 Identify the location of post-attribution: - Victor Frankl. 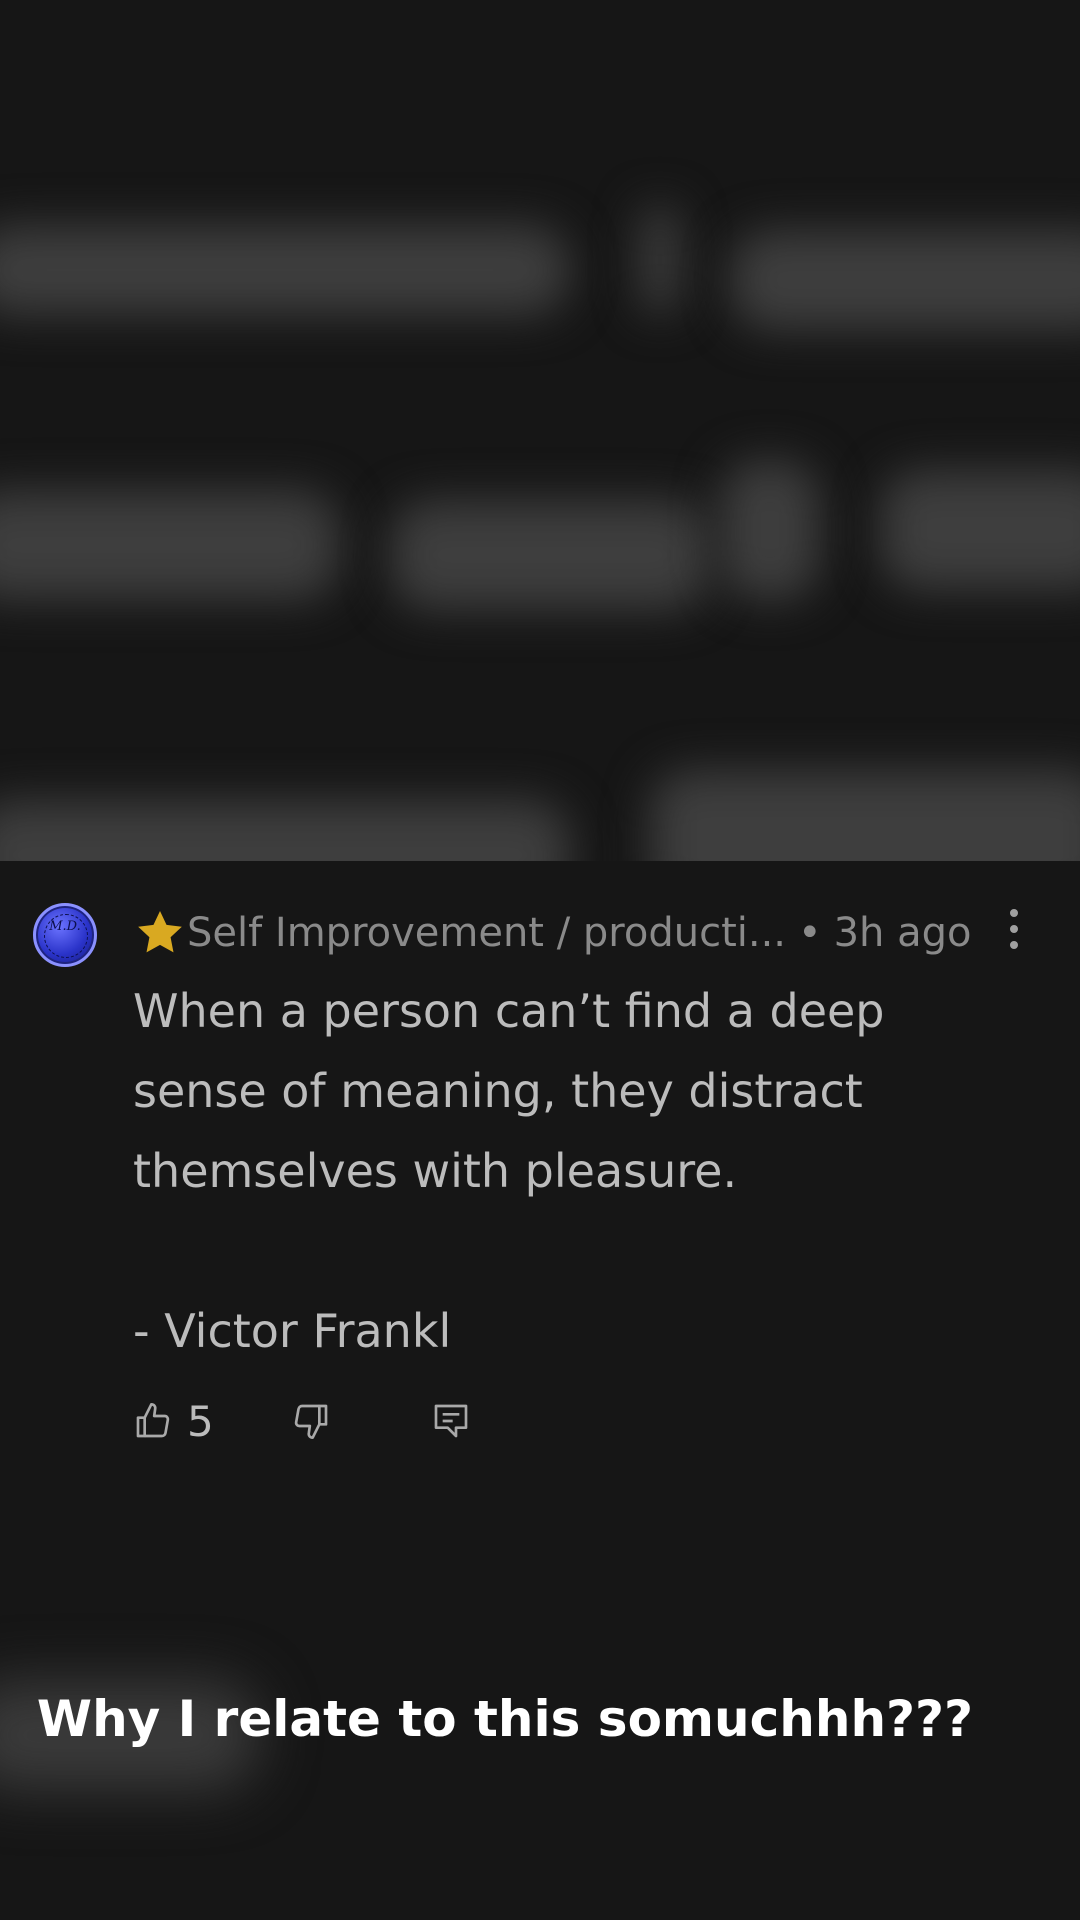
(292, 1331).